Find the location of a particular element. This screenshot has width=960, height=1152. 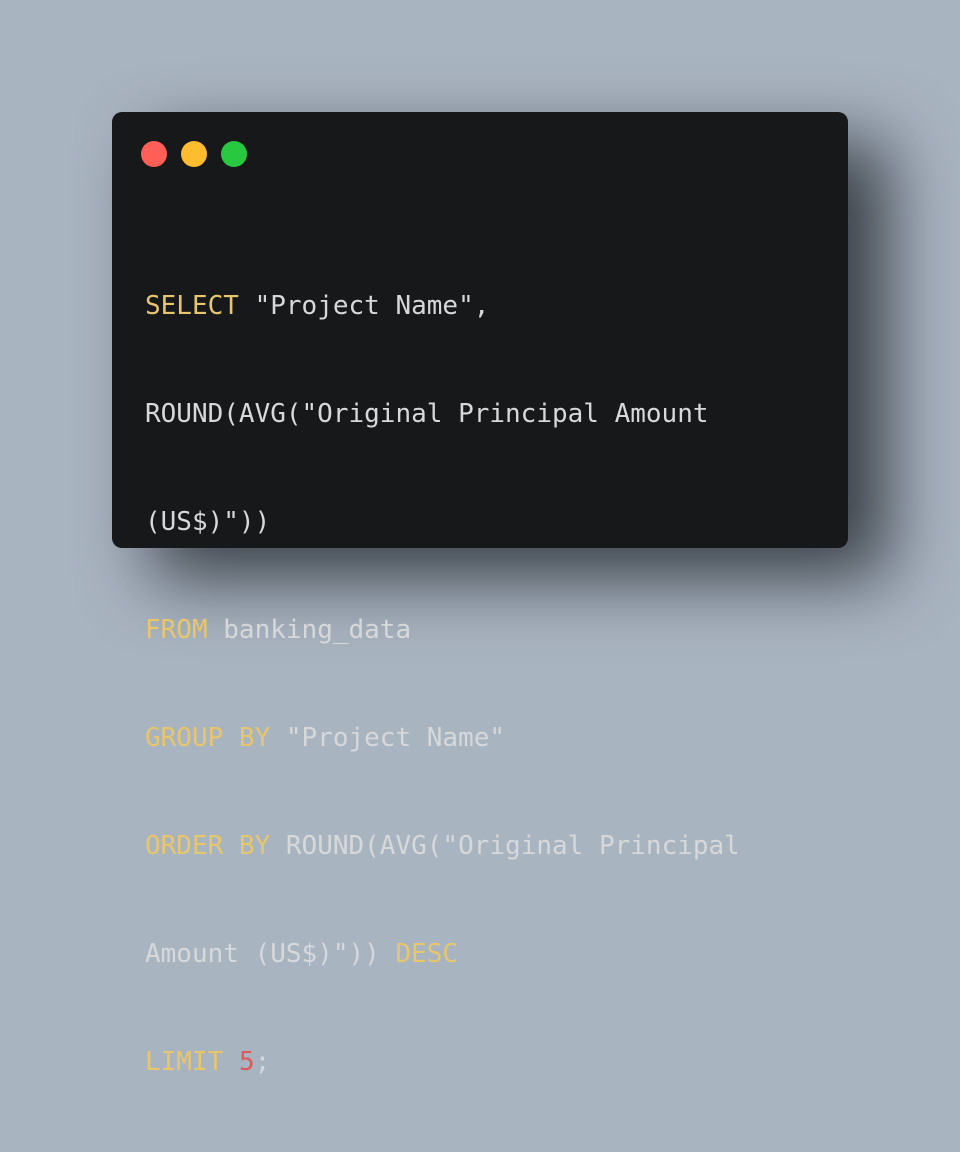

sql-keyword: DESC is located at coordinates (427, 954).